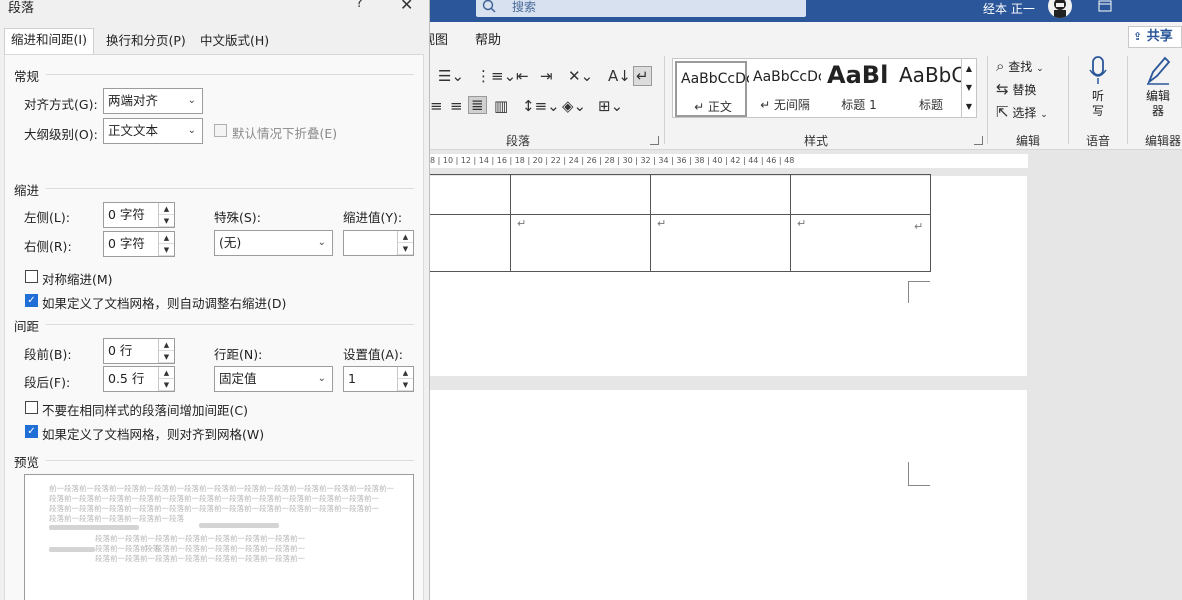  Describe the element at coordinates (378, 379) in the screenshot. I see `spacing-at-spinner: 1 ▲ ▼` at that location.